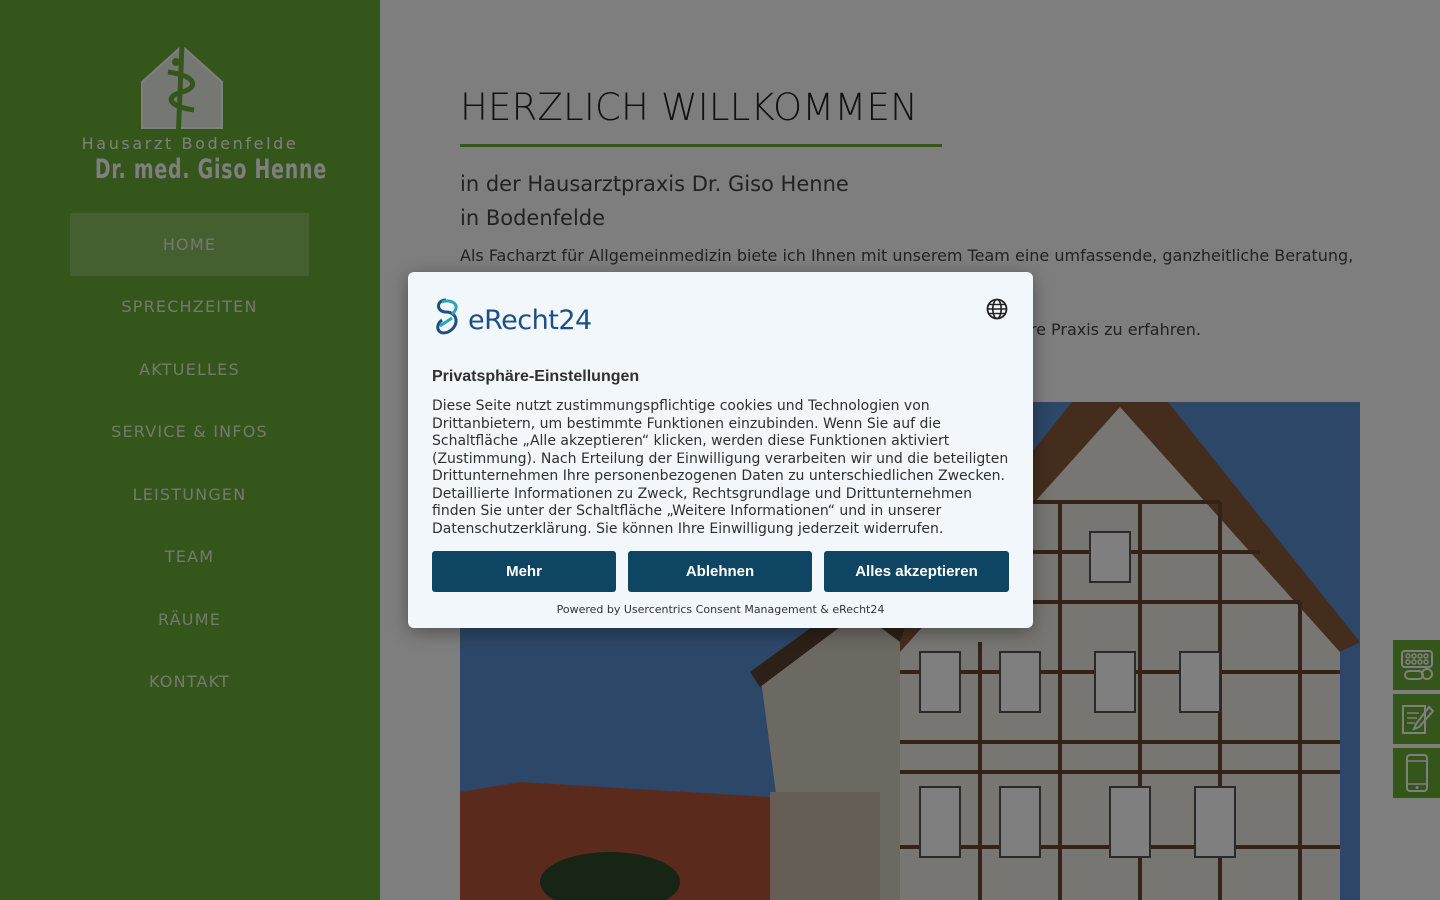 Image resolution: width=1440 pixels, height=900 pixels. What do you see at coordinates (720, 571) in the screenshot?
I see `decline-button: Ablehnen` at bounding box center [720, 571].